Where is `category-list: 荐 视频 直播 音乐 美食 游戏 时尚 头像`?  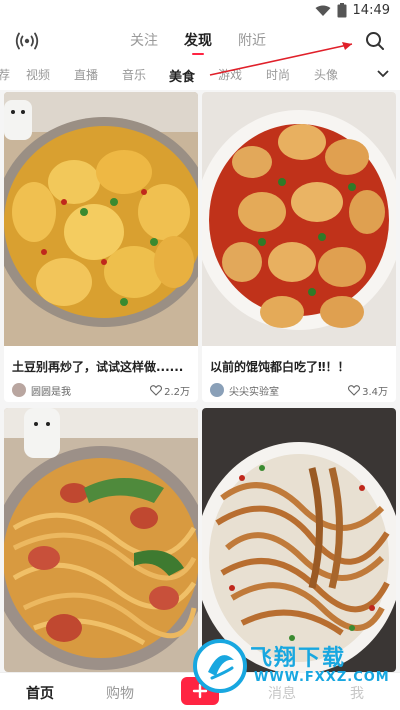
category-list: 荐 视频 直播 音乐 美食 游戏 时尚 头像 is located at coordinates (175, 75).